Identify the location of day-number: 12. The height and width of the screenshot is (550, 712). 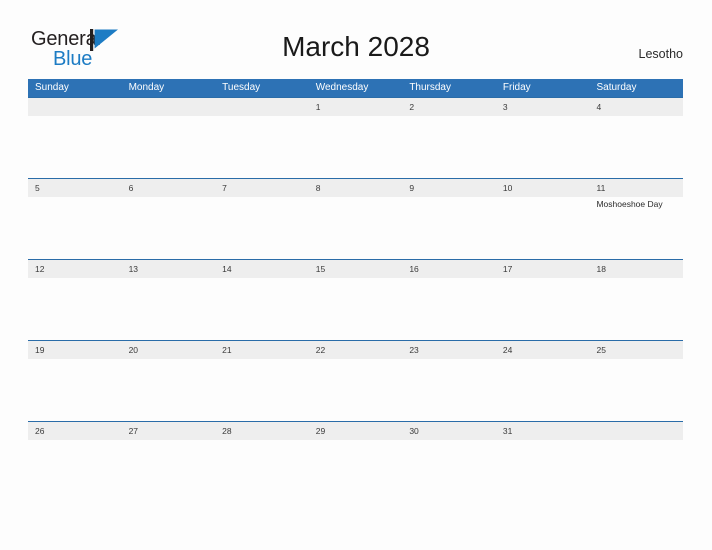
(75, 269).